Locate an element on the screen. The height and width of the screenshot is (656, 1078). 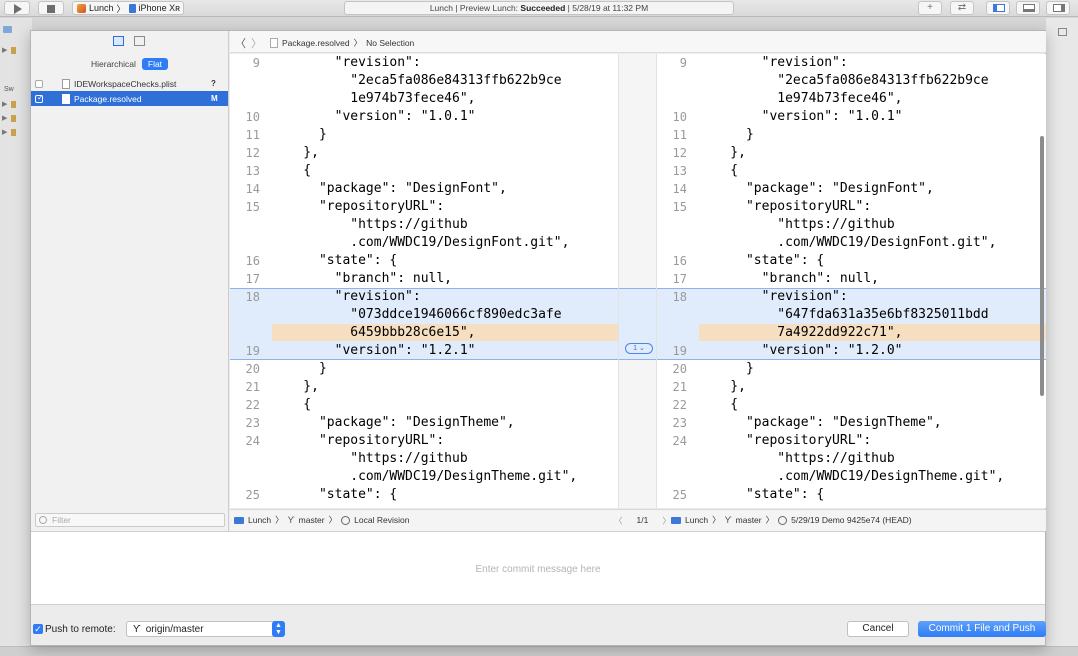
code-line: 23 "package": "DesignTheme", is located at coordinates (851, 423).